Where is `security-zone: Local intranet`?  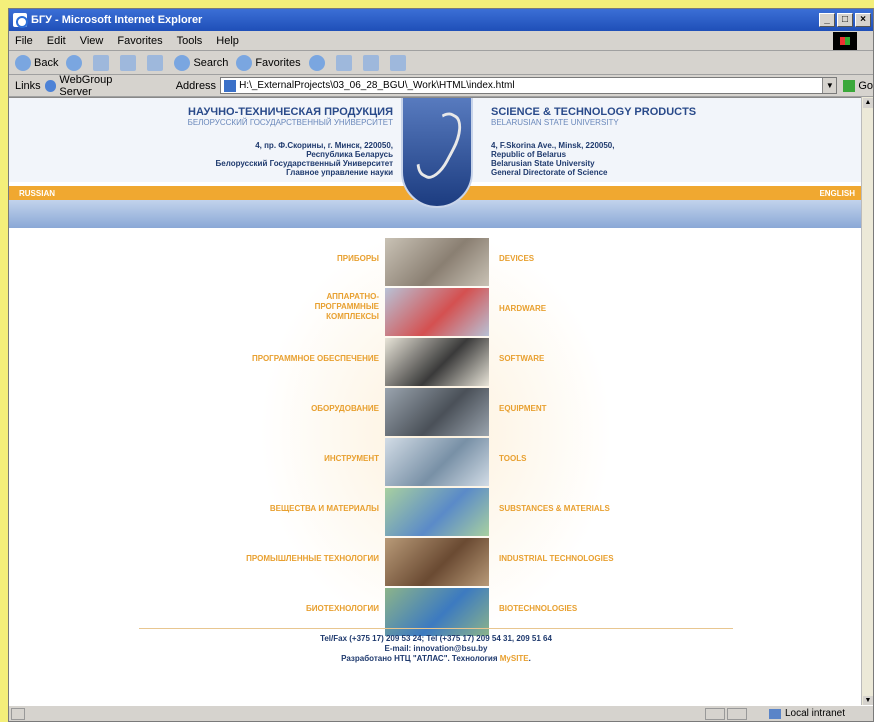 security-zone: Local intranet is located at coordinates (806, 713).